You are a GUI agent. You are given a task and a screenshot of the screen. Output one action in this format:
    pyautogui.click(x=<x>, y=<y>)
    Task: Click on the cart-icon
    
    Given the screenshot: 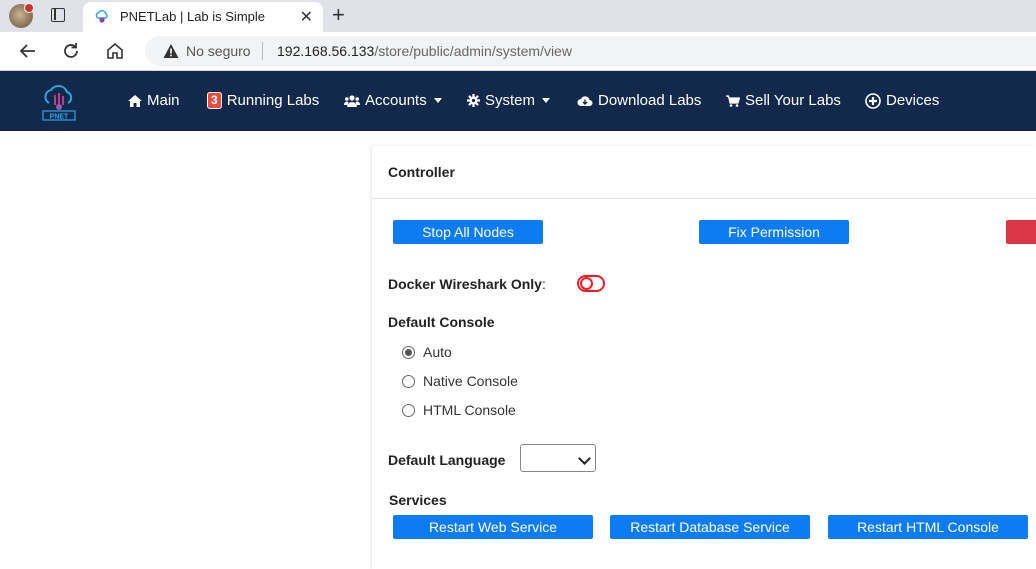 What is the action you would take?
    pyautogui.click(x=733, y=100)
    